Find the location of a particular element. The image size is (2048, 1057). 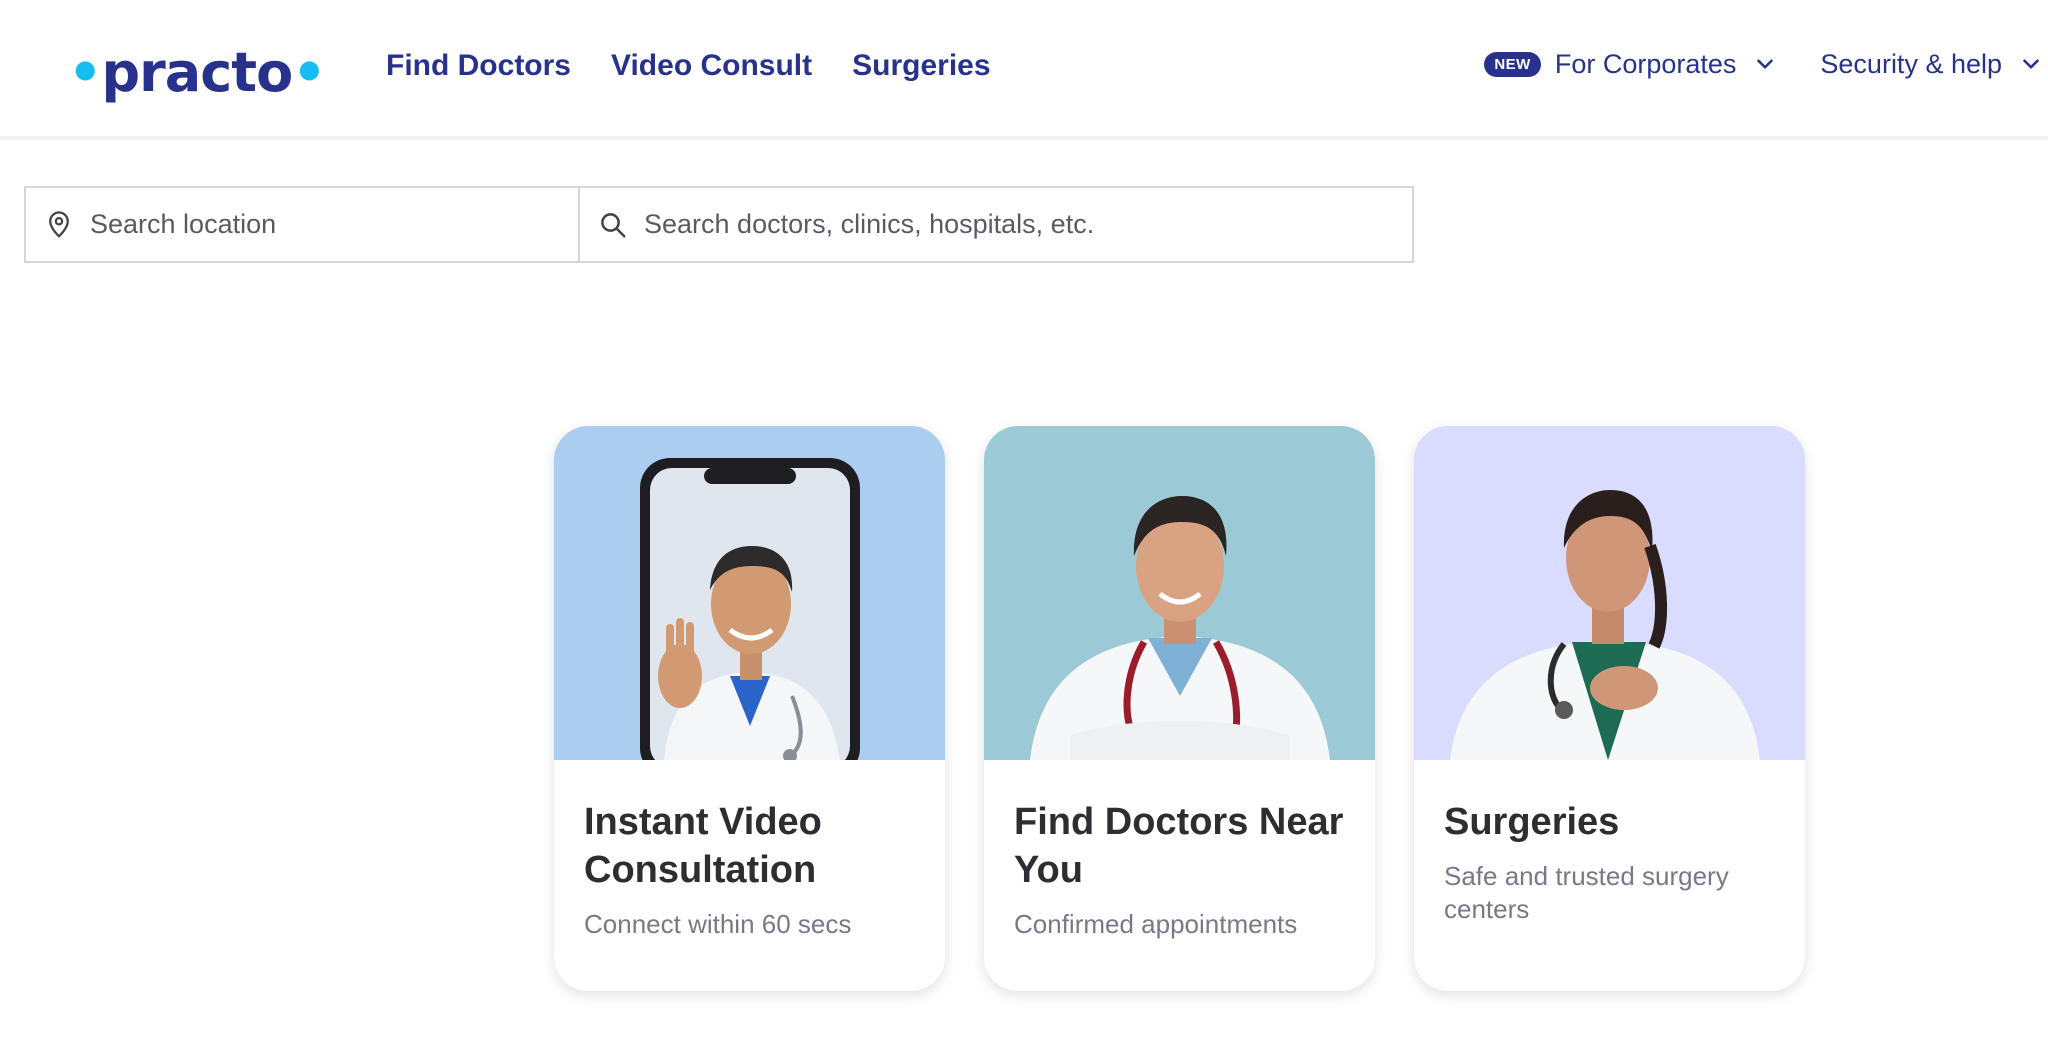

nav-video-consult: Video Consult is located at coordinates (711, 66).